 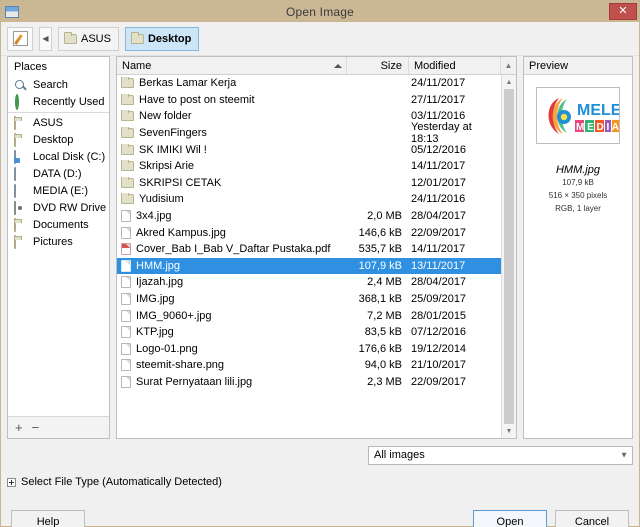 I want to click on breadcrumb-asus: ASUS, so click(x=88, y=38).